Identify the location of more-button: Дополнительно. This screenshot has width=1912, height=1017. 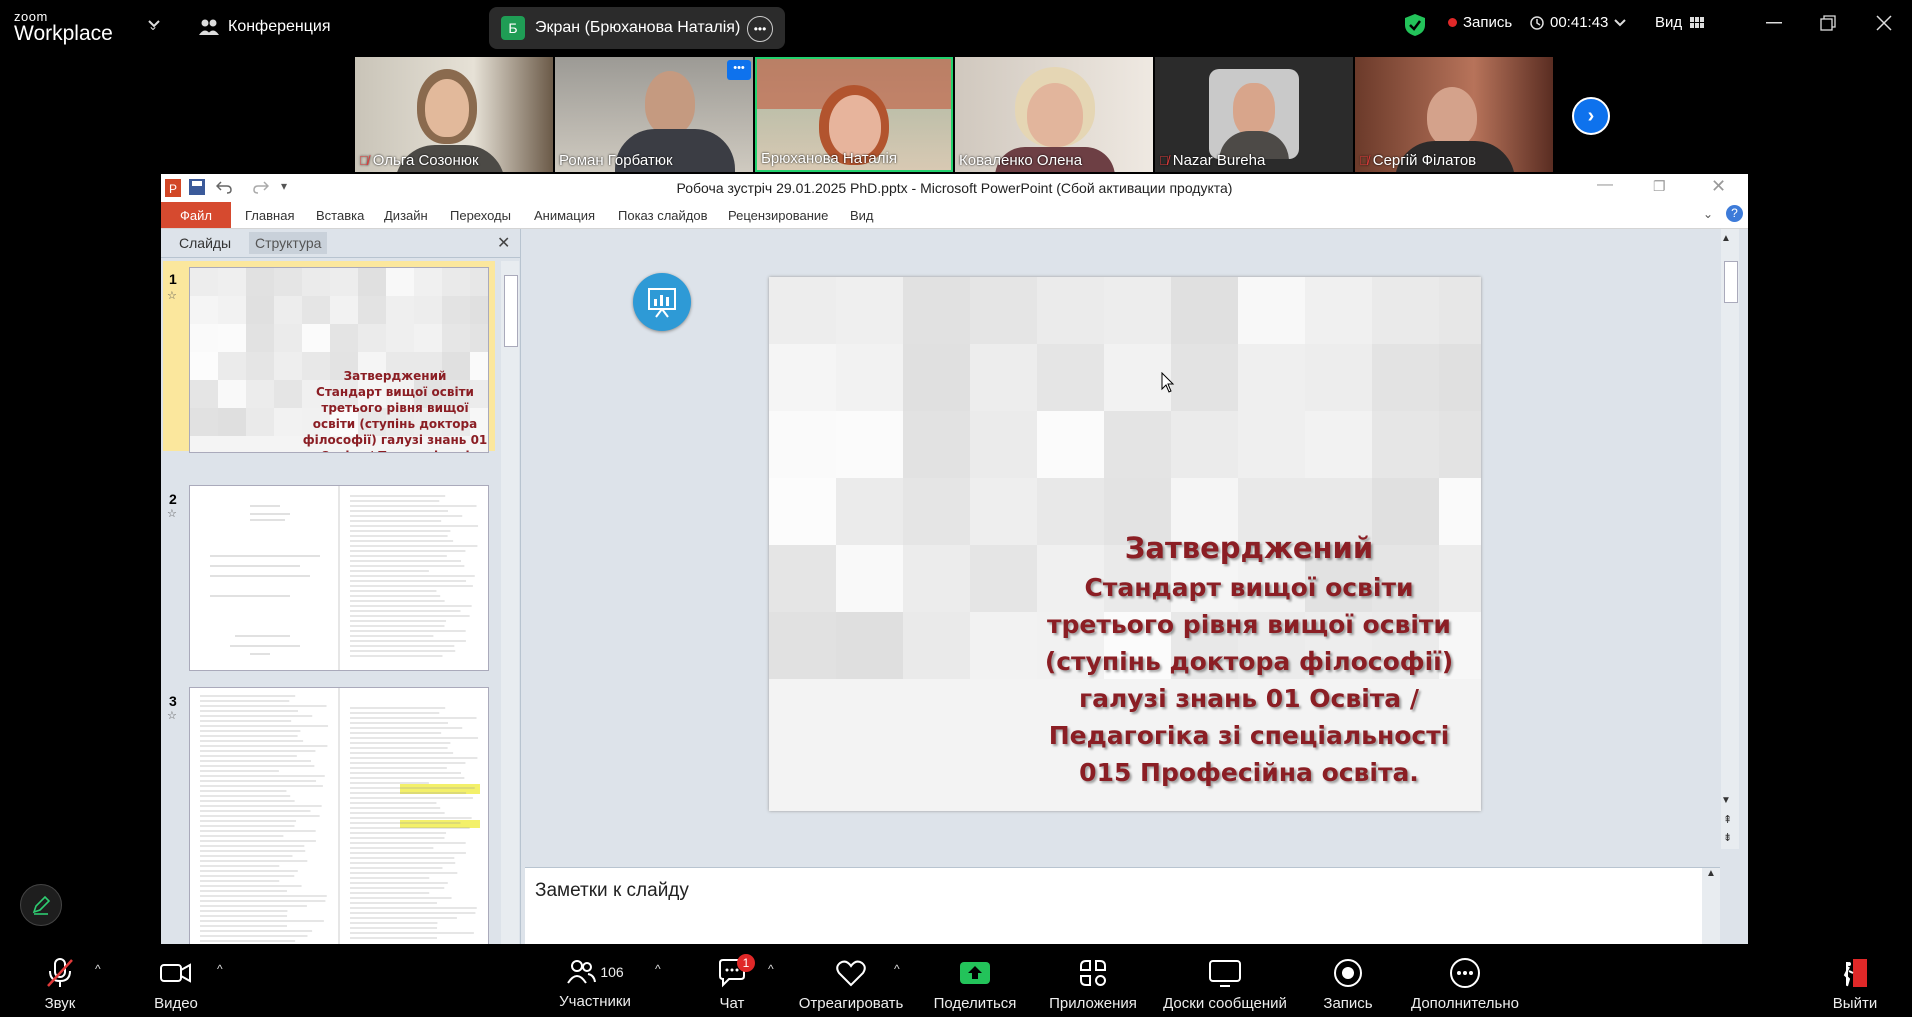
(1465, 980).